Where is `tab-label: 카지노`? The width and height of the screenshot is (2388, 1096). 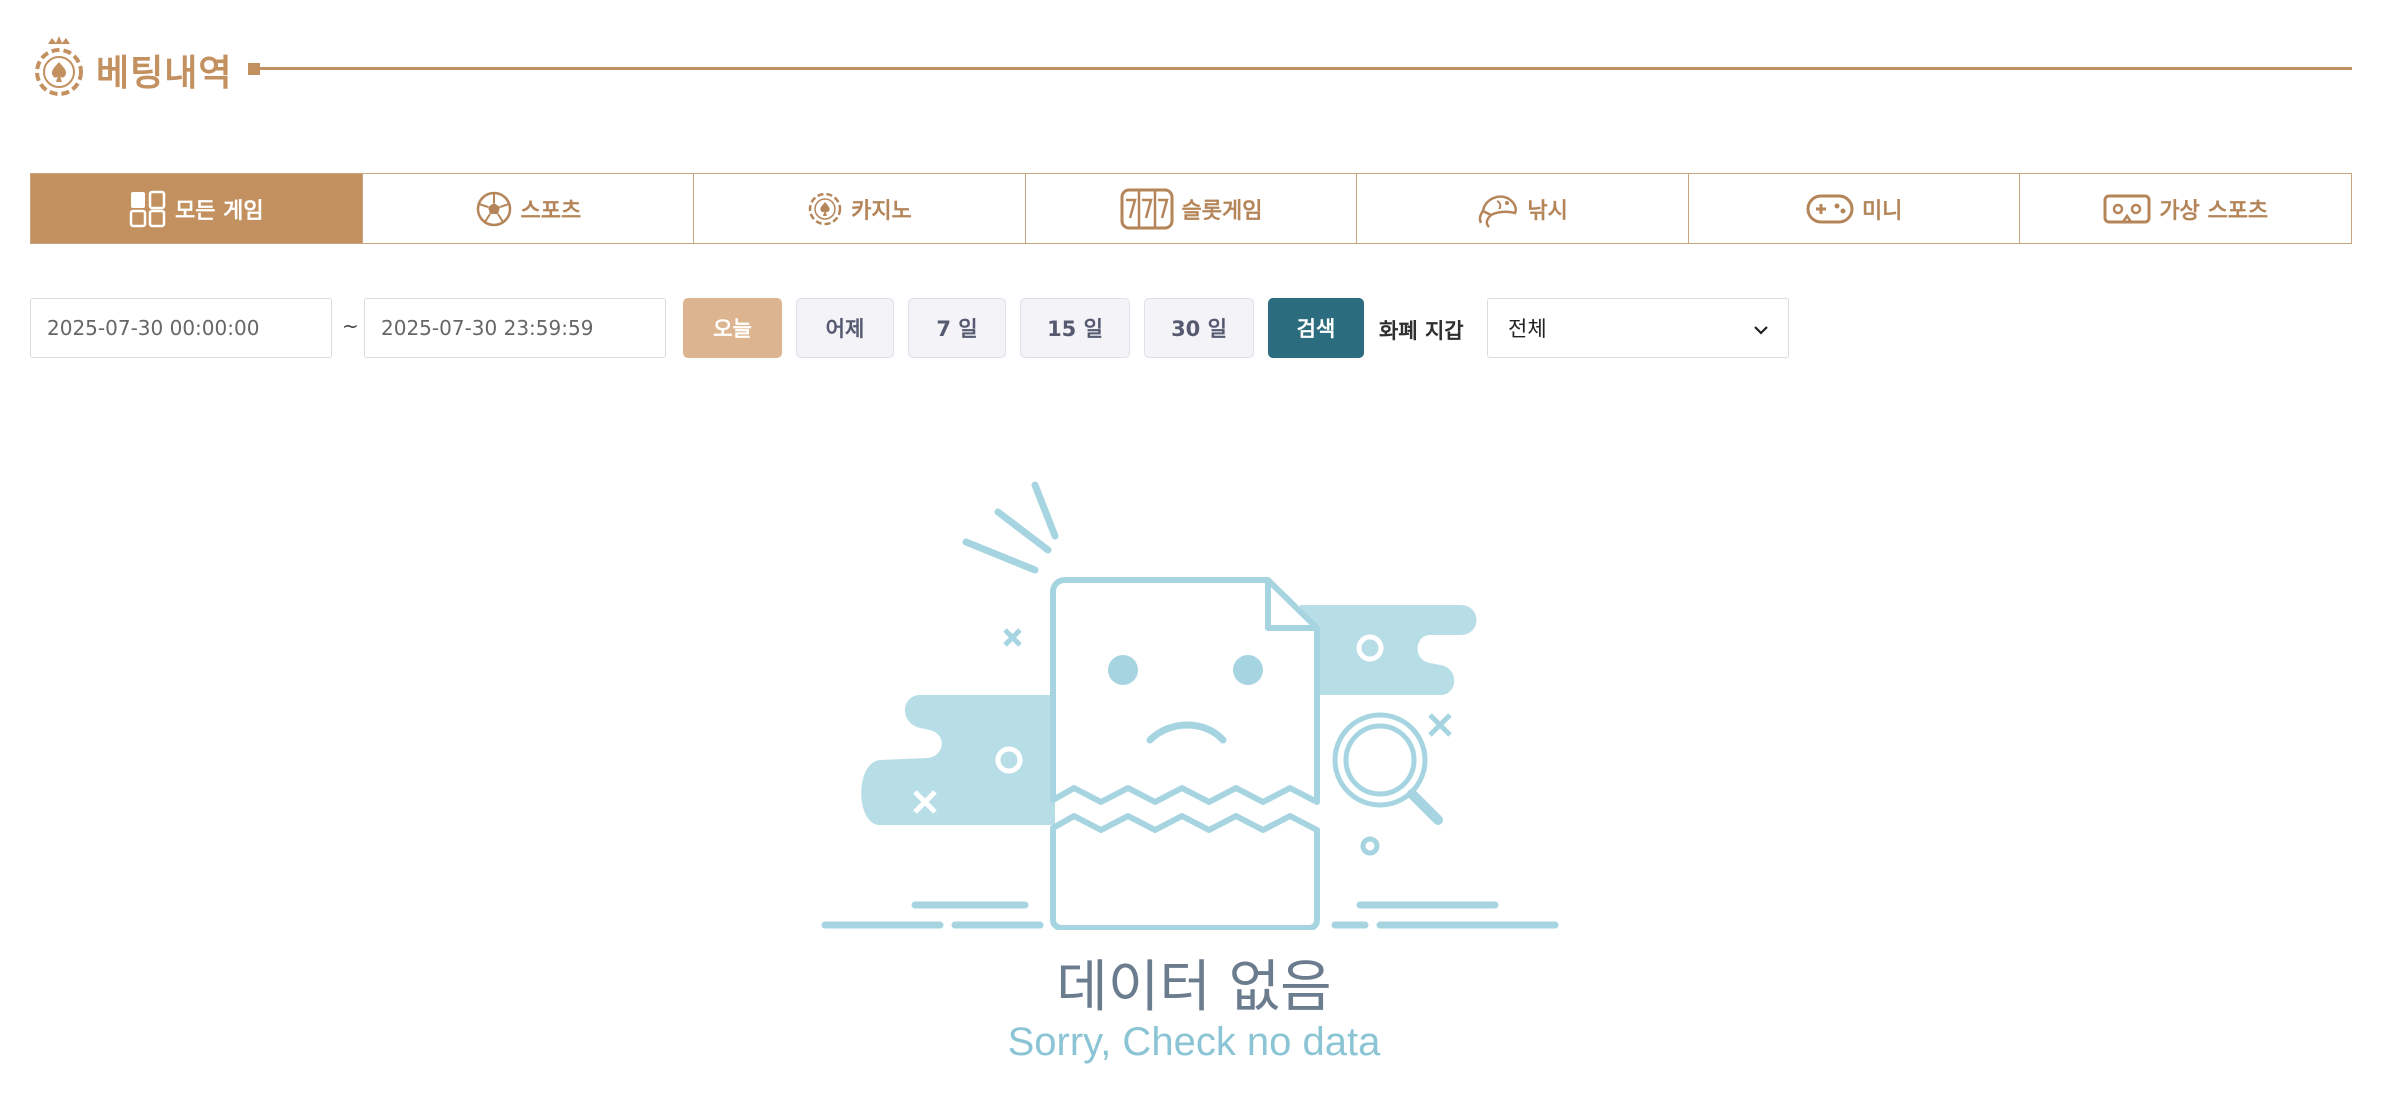
tab-label: 카지노 is located at coordinates (881, 211).